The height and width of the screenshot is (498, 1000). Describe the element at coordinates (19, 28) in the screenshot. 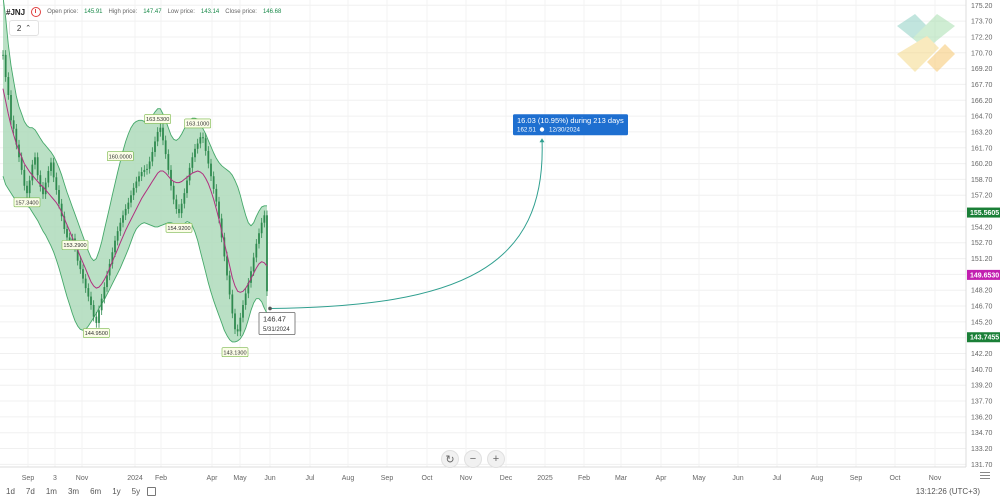

I see `indicator-count: 2` at that location.